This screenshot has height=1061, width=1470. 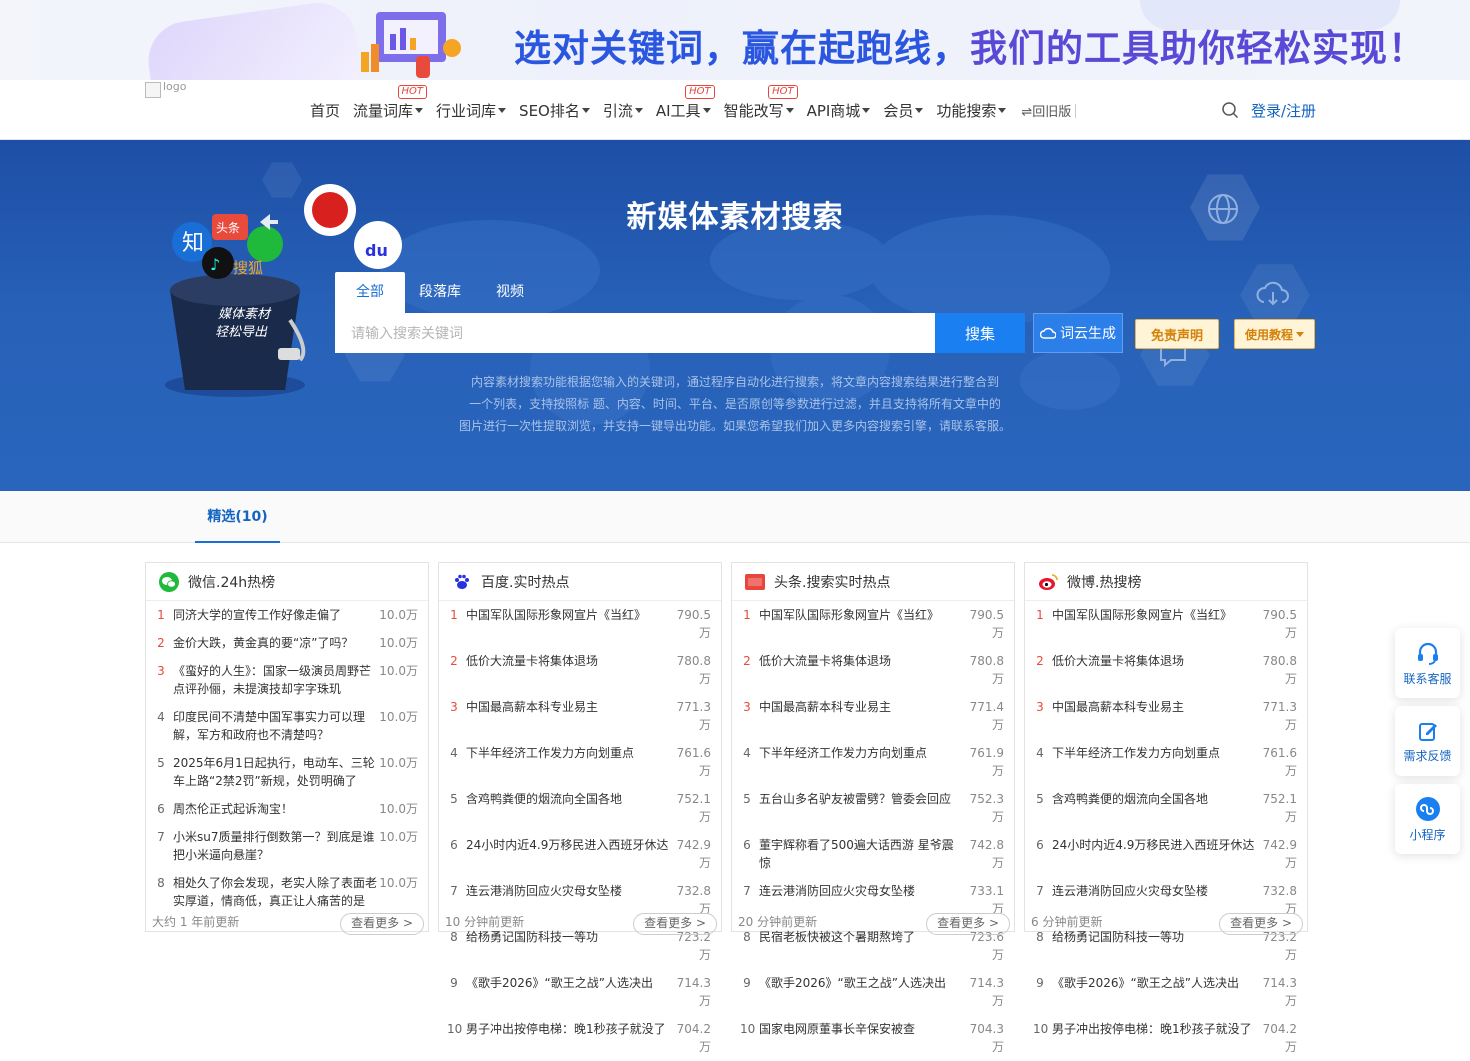 What do you see at coordinates (980, 333) in the screenshot?
I see `search-button: 搜集` at bounding box center [980, 333].